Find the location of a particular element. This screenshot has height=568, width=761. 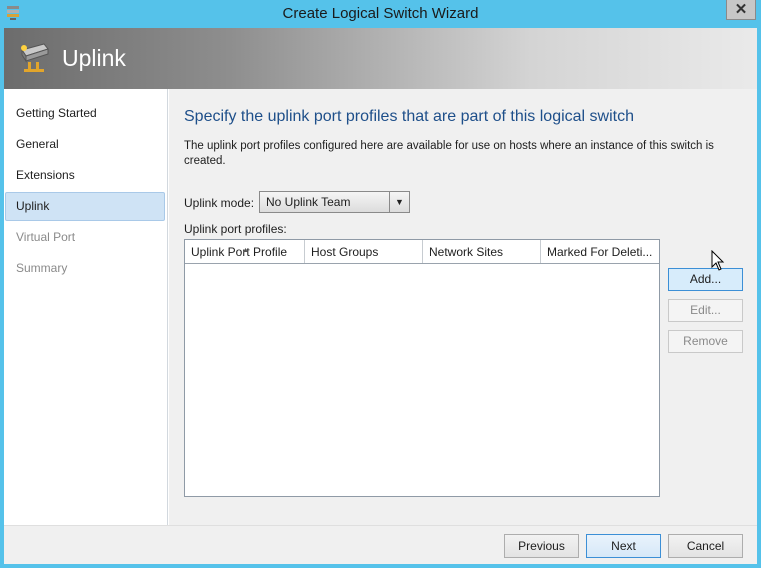

window-title: Create Logical Switch Wizard is located at coordinates (380, 13).